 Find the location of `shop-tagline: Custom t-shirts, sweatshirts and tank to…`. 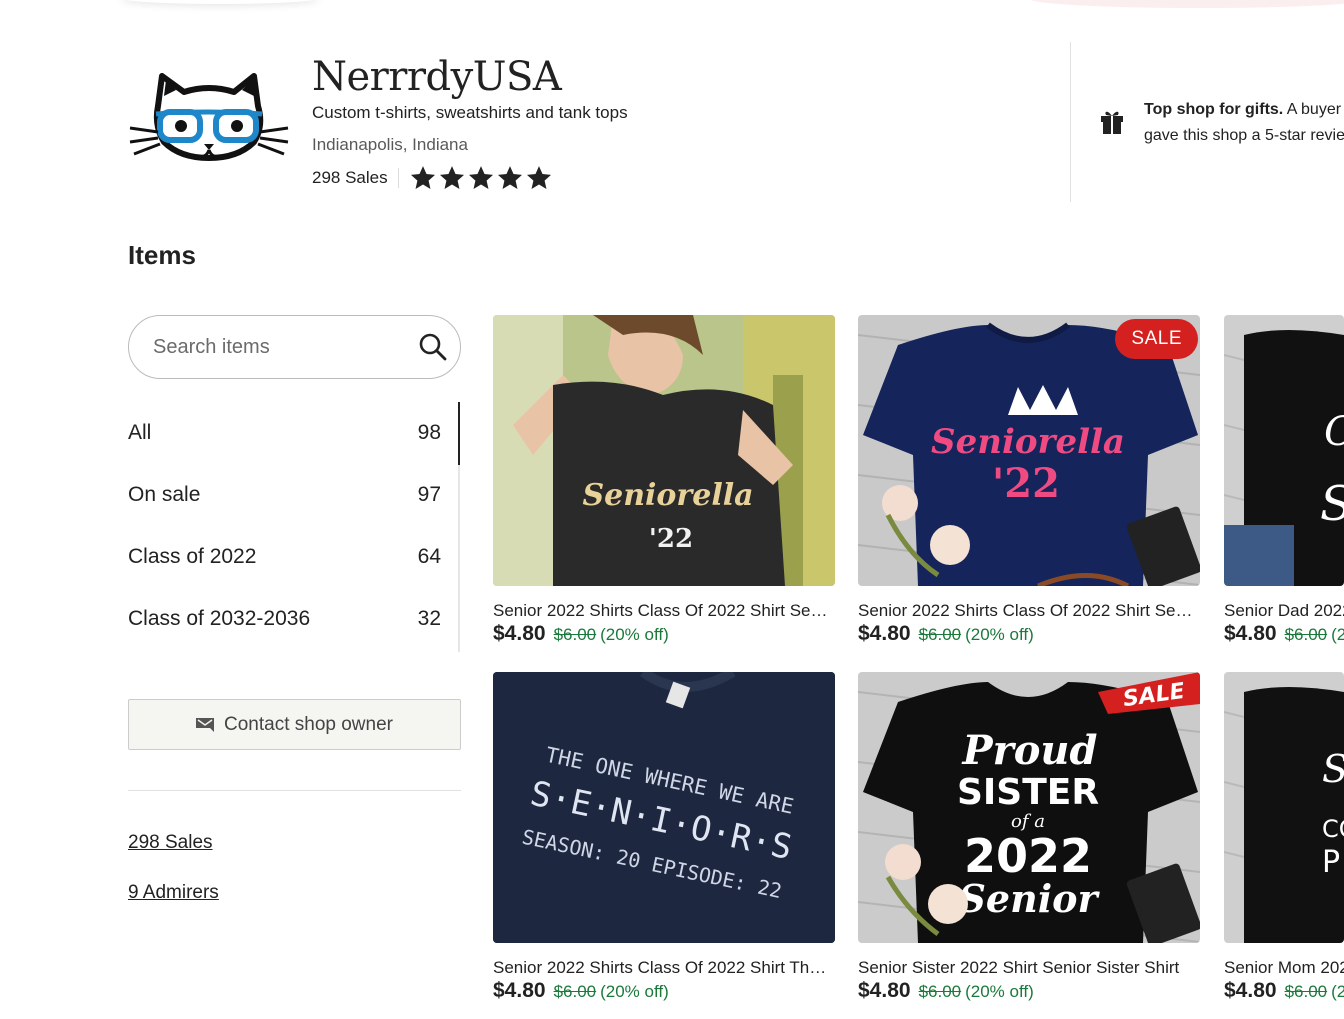

shop-tagline: Custom t-shirts, sweatshirts and tank to… is located at coordinates (470, 112).